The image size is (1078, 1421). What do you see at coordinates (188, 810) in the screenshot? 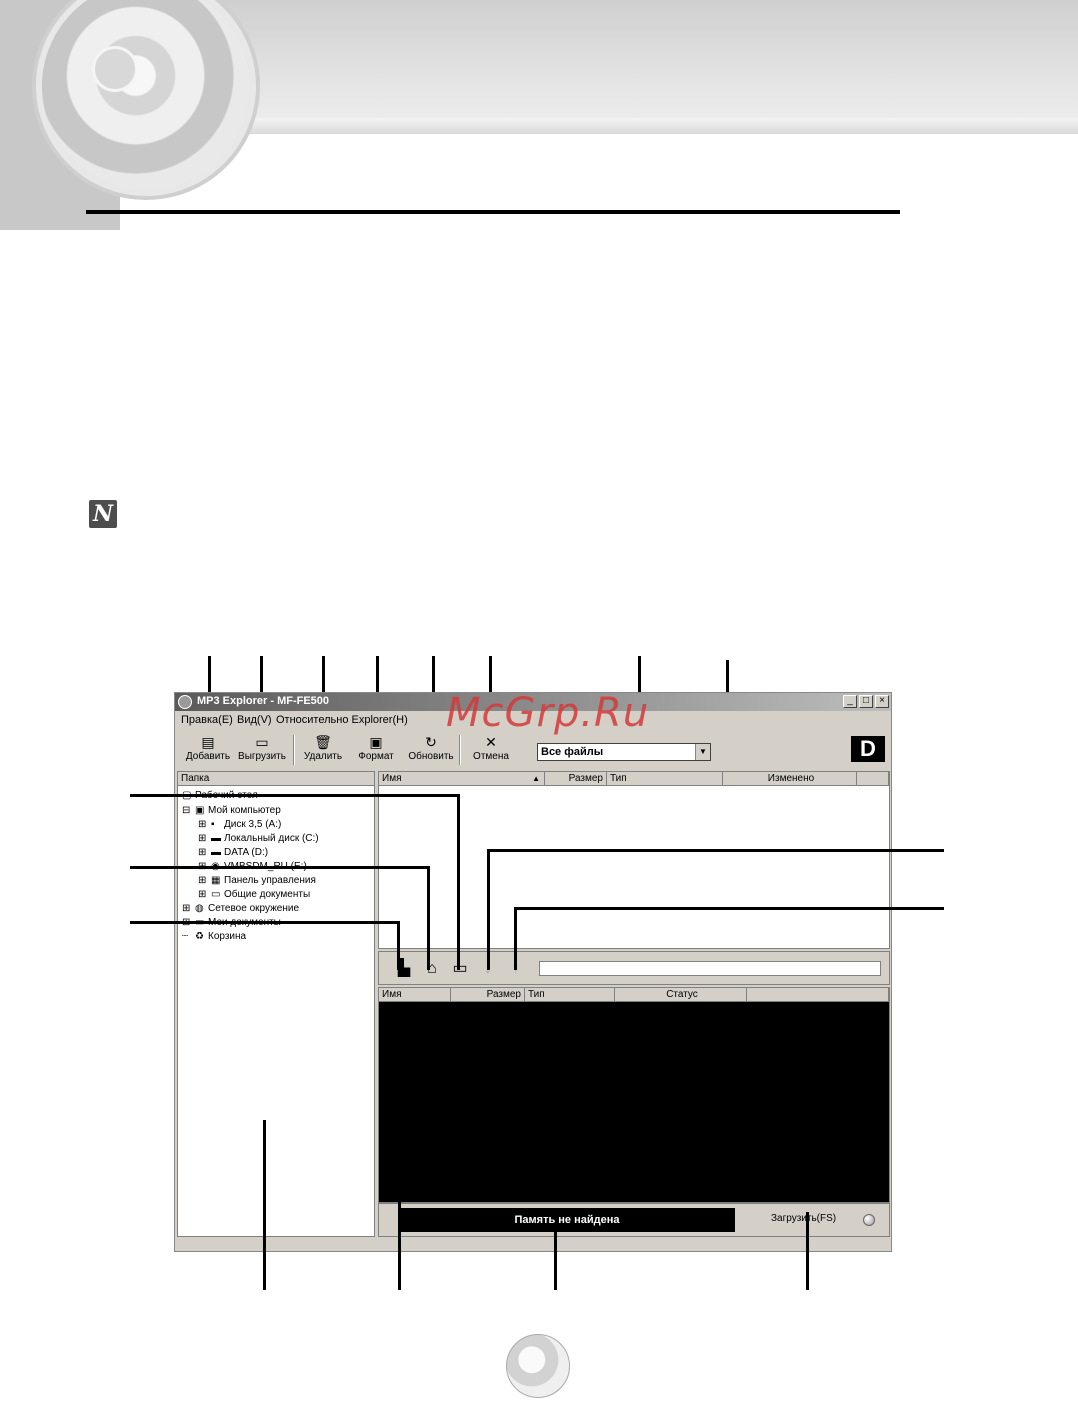
I see `collapse-icon: ⊟` at bounding box center [188, 810].